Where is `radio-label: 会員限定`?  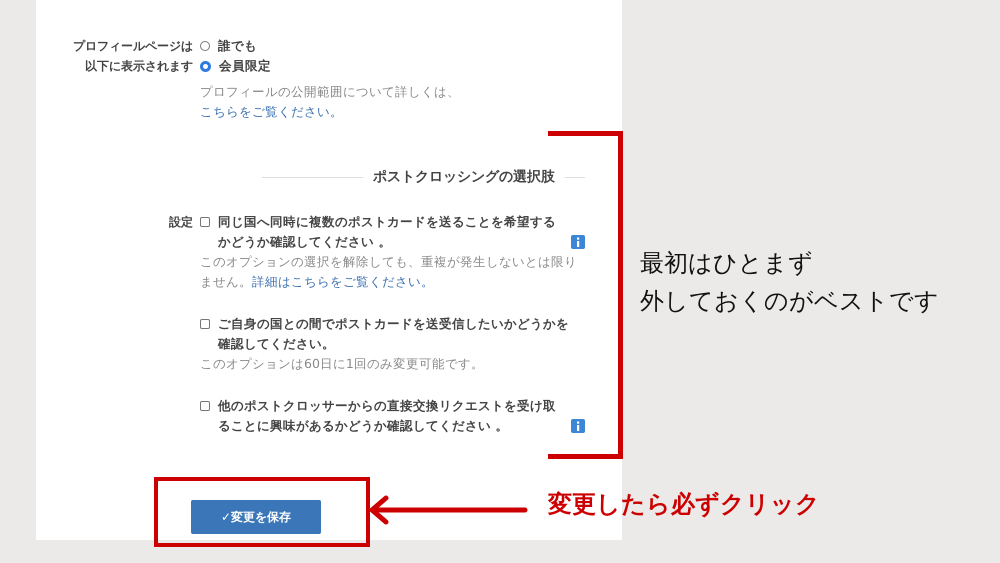
radio-label: 会員限定 is located at coordinates (245, 66).